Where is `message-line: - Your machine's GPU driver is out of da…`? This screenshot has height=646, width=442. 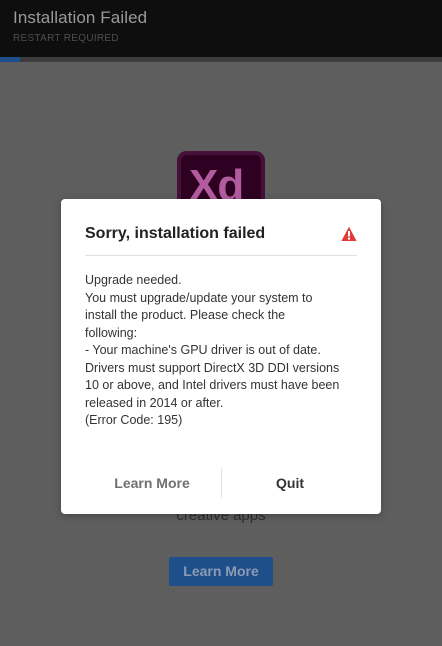 message-line: - Your machine's GPU driver is out of da… is located at coordinates (203, 350).